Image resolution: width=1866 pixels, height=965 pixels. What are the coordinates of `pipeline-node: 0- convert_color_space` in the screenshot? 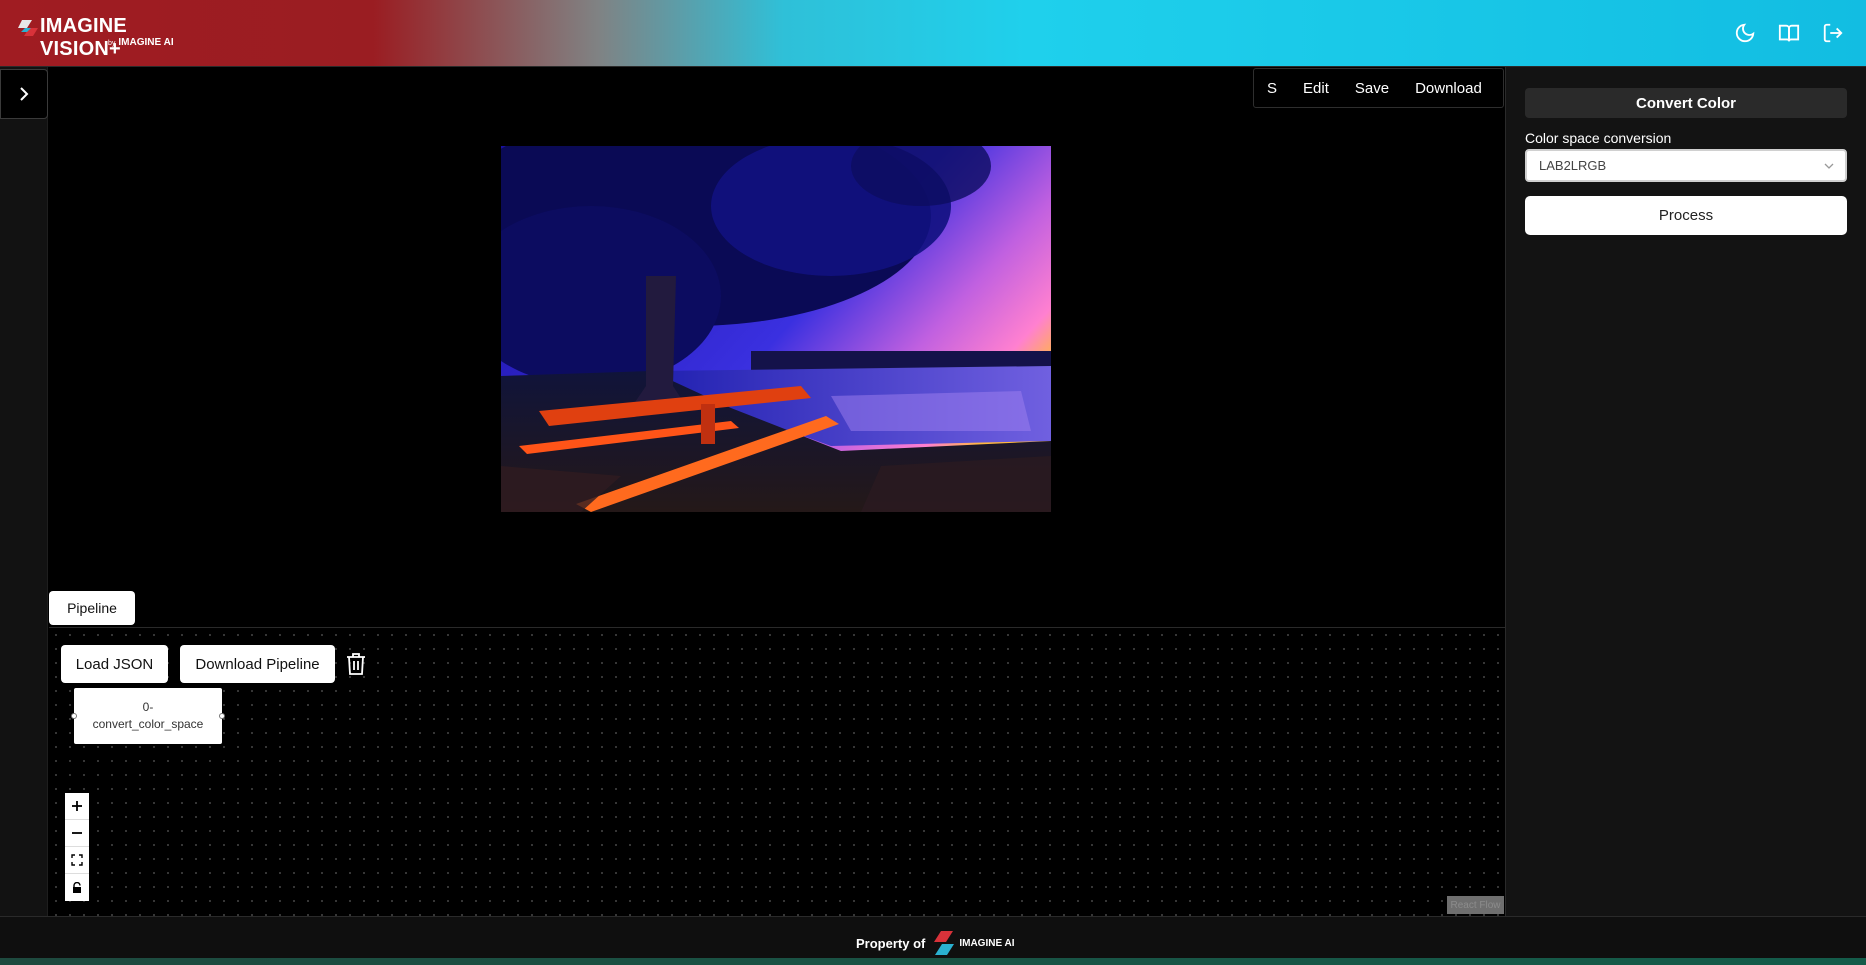 It's located at (148, 716).